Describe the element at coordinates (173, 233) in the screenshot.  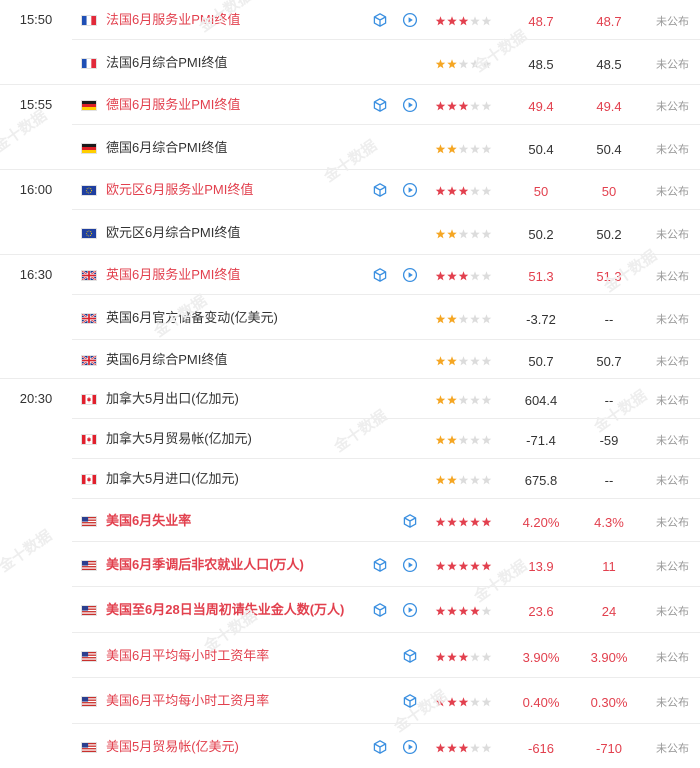
I see `event-name: 欧元区6月综合PMI终值` at that location.